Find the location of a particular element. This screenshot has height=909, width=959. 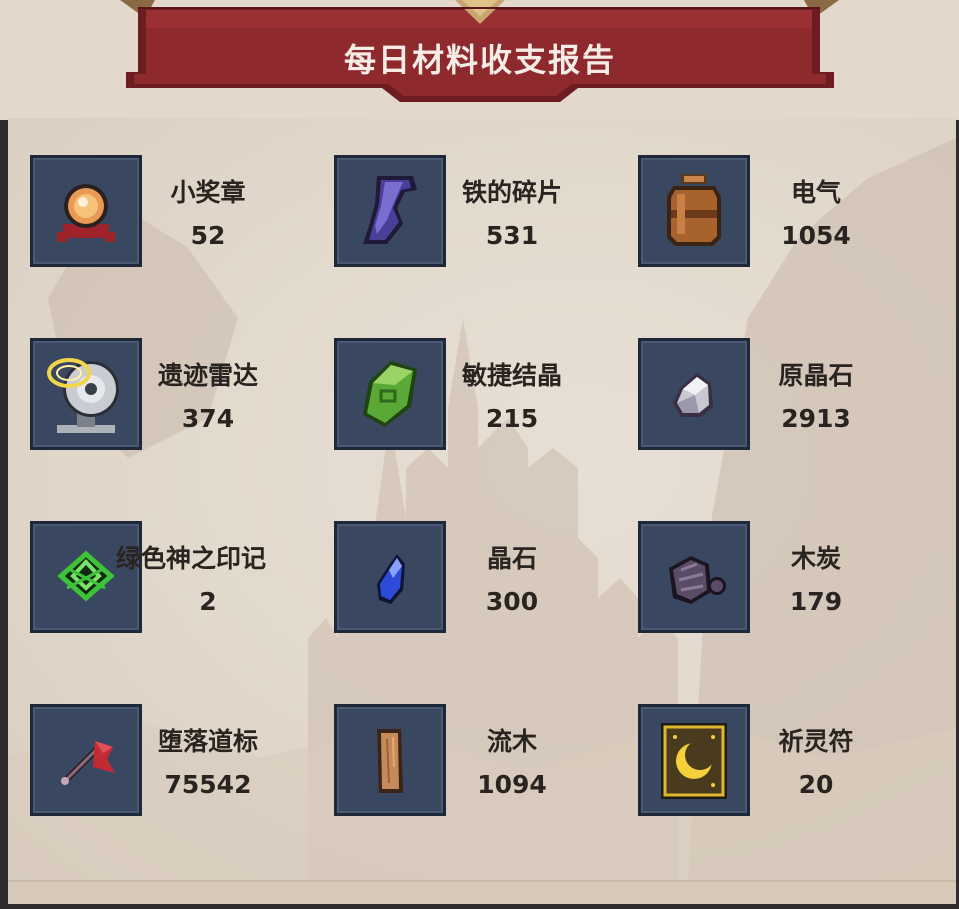

blue-crystal-icon is located at coordinates (391, 579).